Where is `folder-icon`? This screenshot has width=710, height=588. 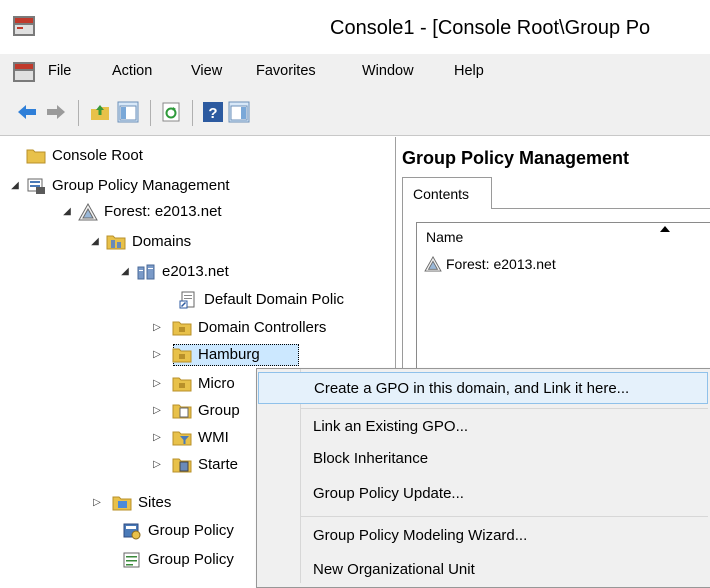
folder-icon is located at coordinates (36, 156).